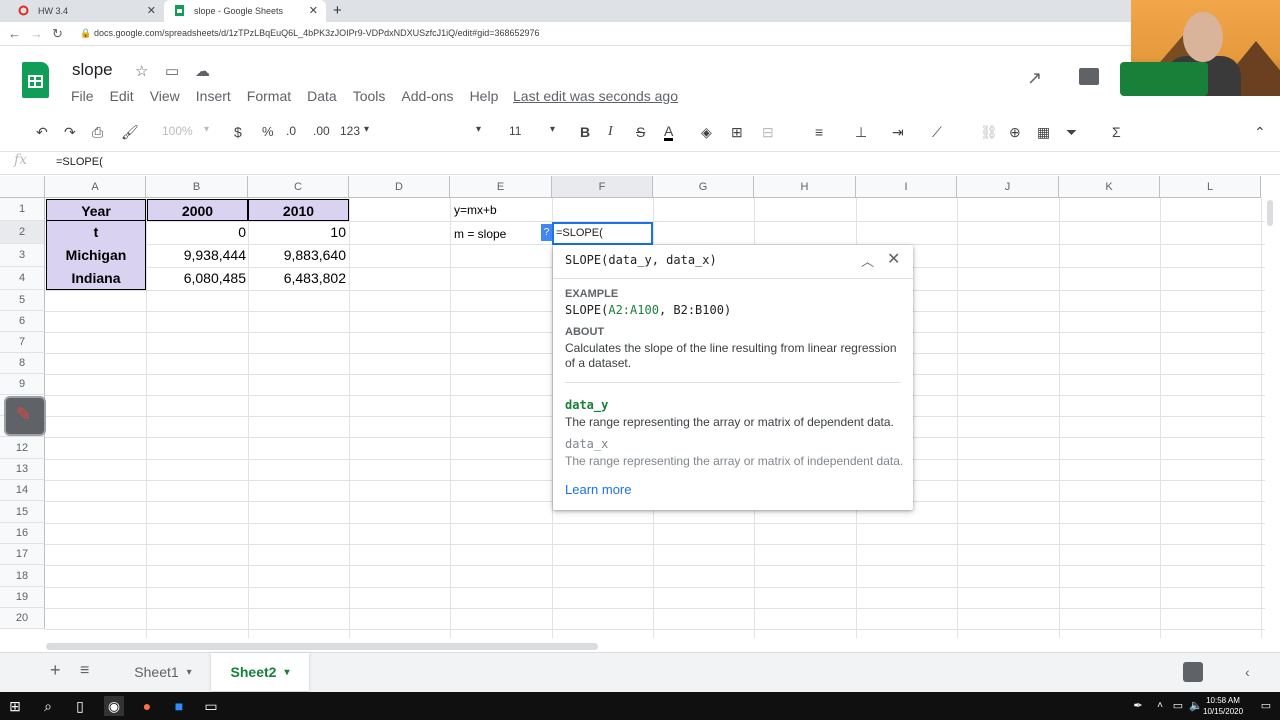  What do you see at coordinates (602, 187) in the screenshot?
I see `column-header-f: F` at bounding box center [602, 187].